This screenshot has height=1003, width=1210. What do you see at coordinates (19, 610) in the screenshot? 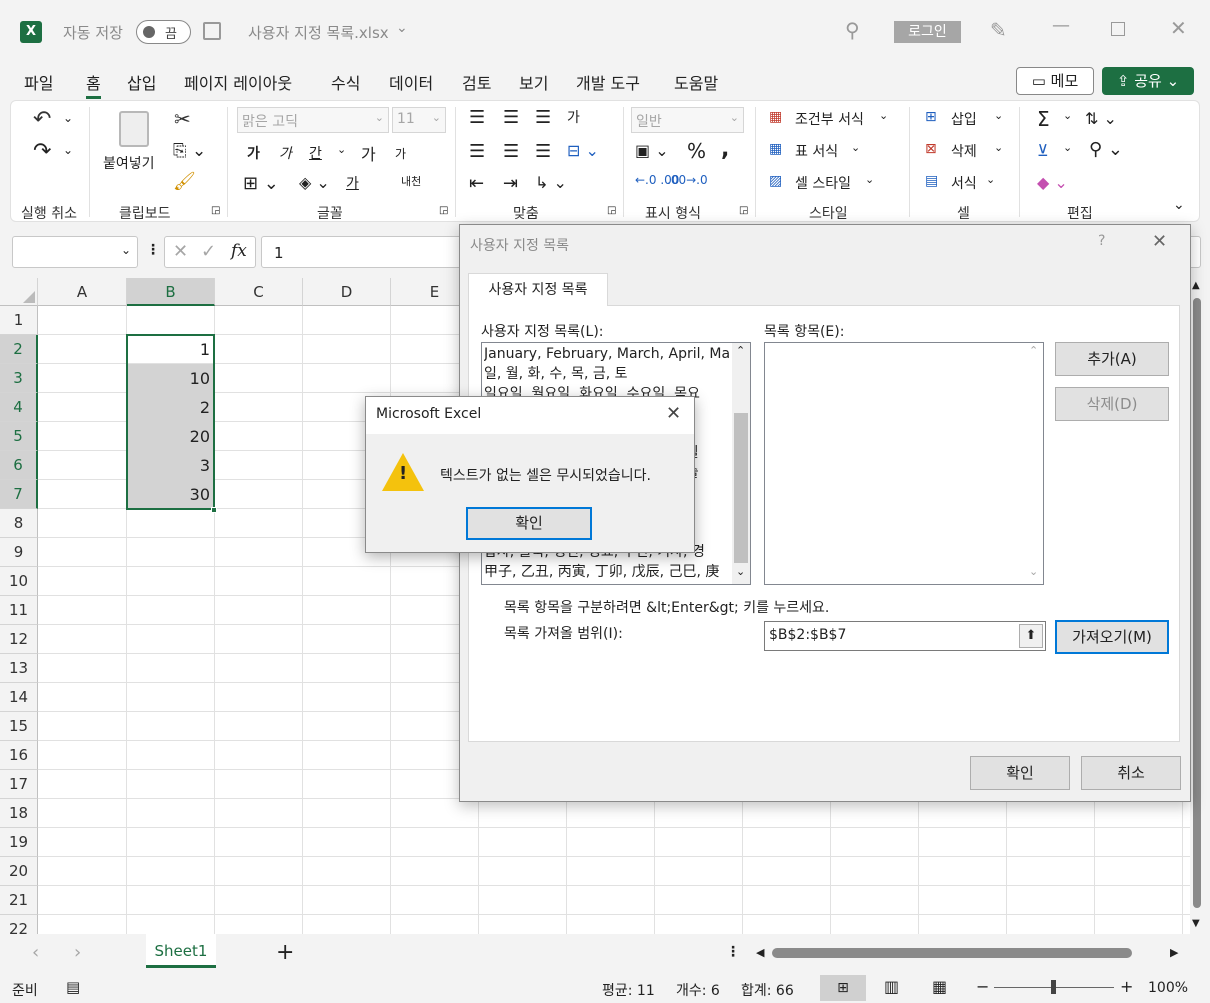
I see `row-header-11: 11` at bounding box center [19, 610].